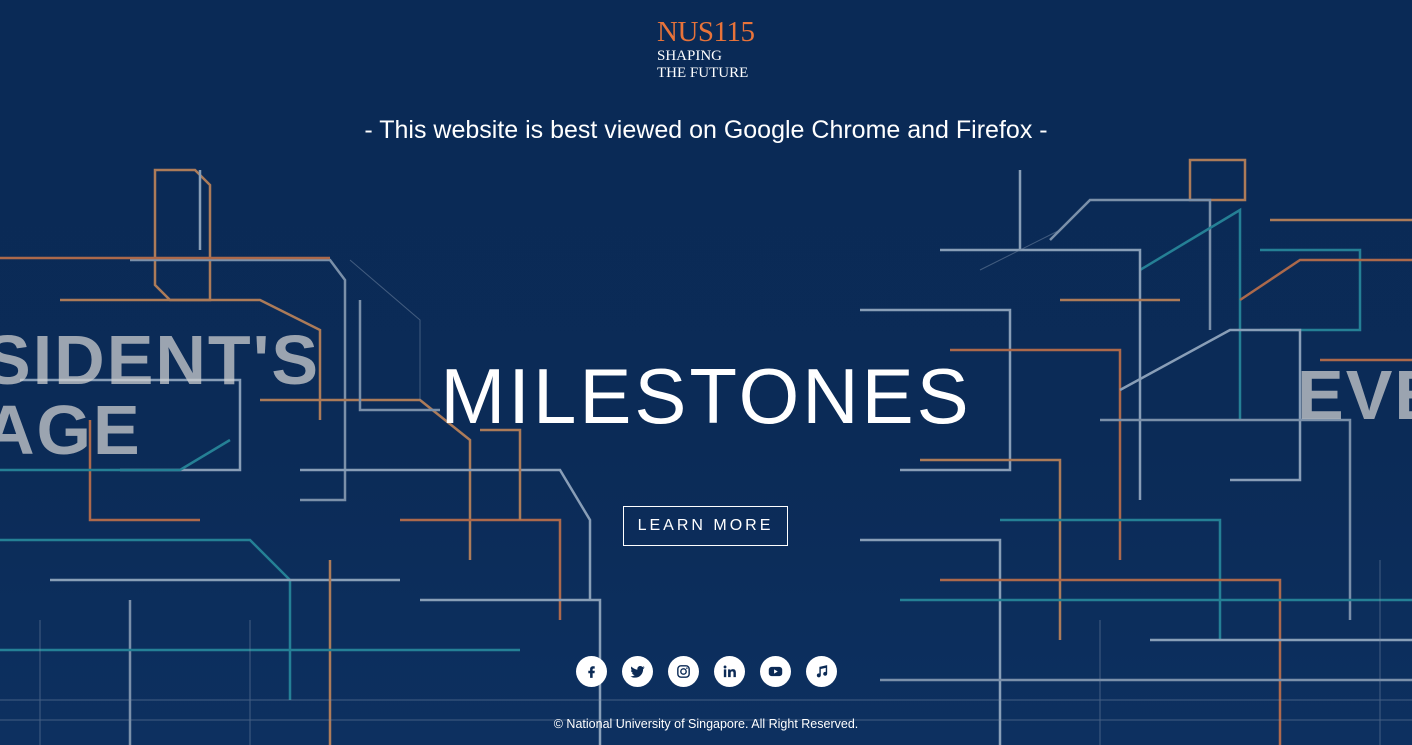 This screenshot has width=1412, height=745. I want to click on learn-more-button: LEARN MORE, so click(705, 526).